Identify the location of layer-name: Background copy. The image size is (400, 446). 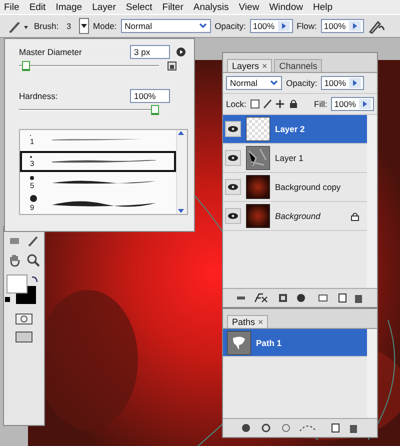
(308, 187).